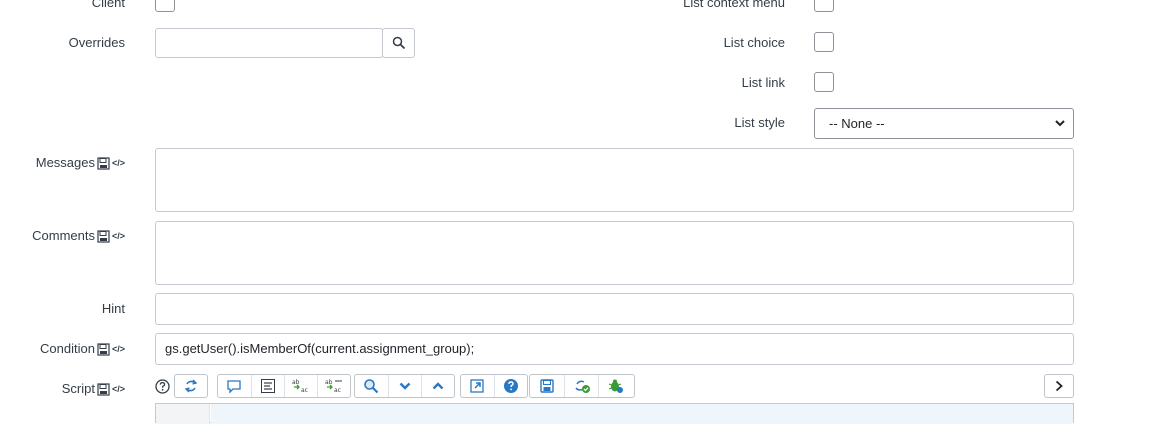 Image resolution: width=1151 pixels, height=424 pixels. I want to click on help-button, so click(510, 386).